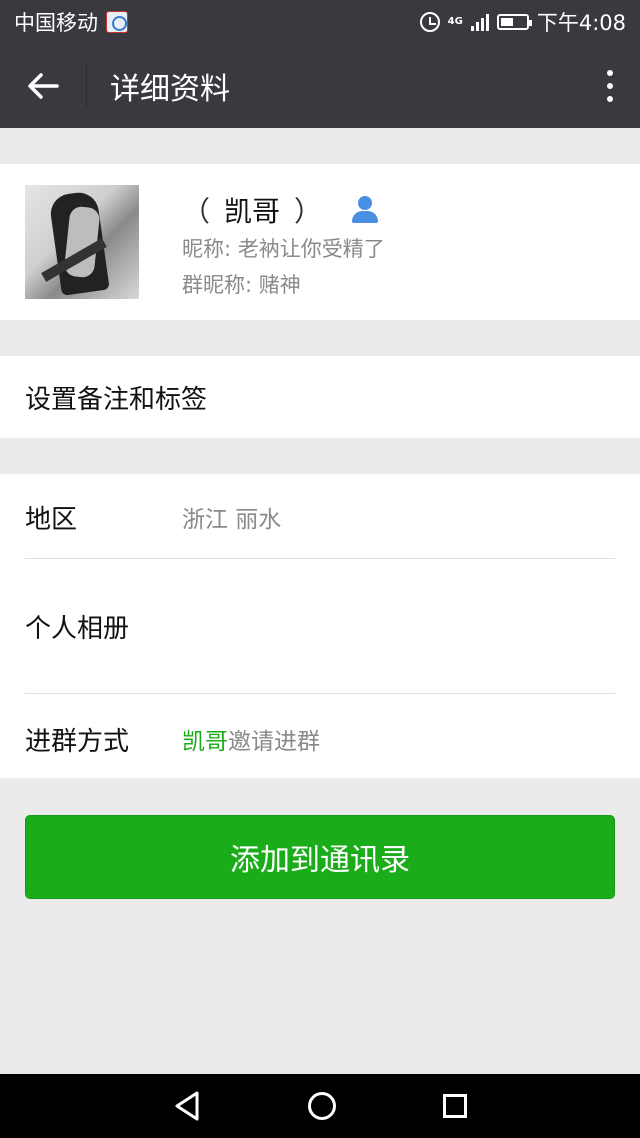  What do you see at coordinates (506, 22) in the screenshot?
I see `battery-level` at bounding box center [506, 22].